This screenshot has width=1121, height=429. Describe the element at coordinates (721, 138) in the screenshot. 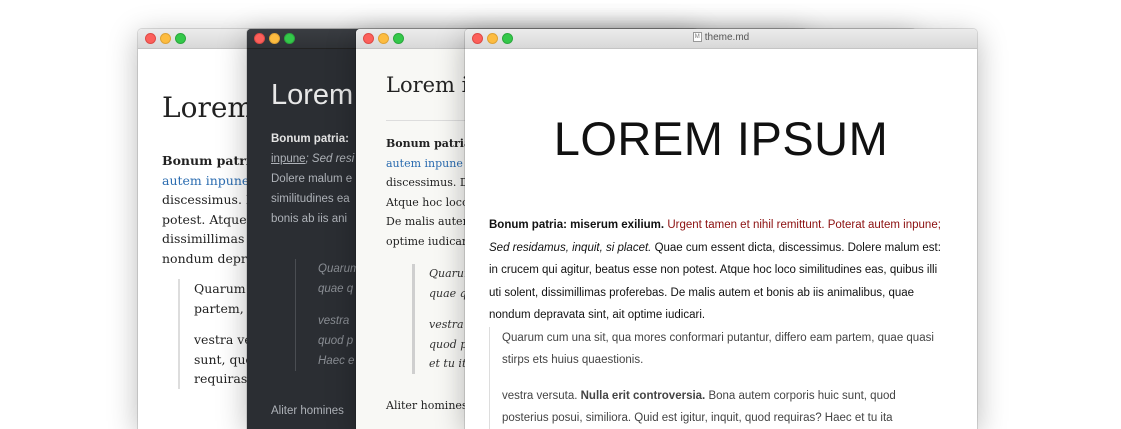

I see `document-heading: LOREM IPSUM` at that location.